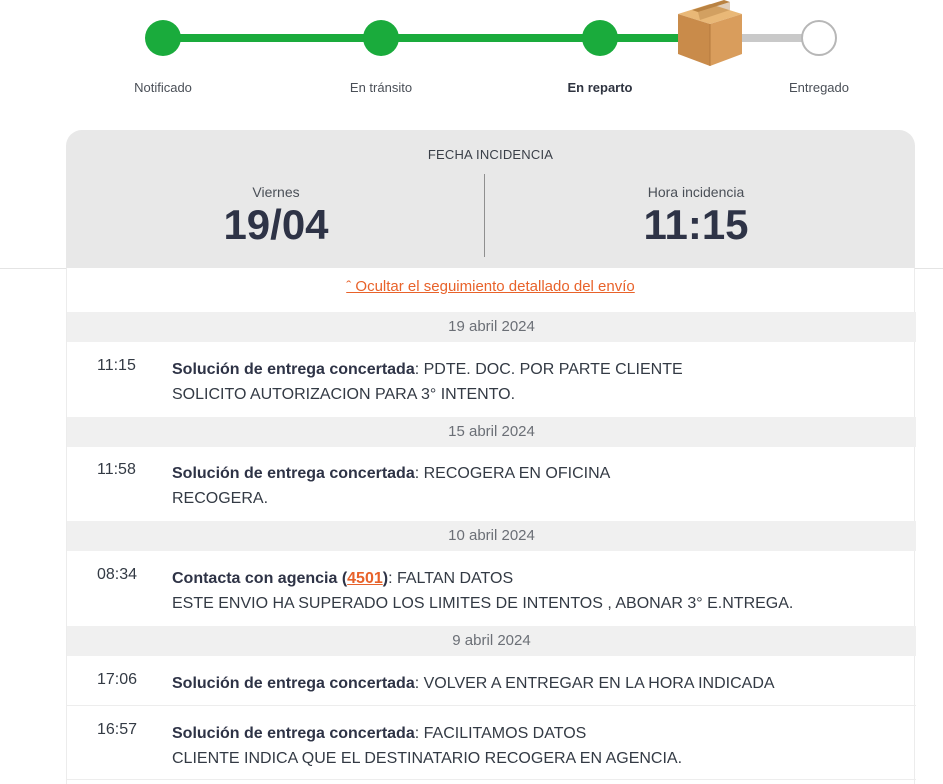  I want to click on step-dot-en-reparto, so click(600, 38).